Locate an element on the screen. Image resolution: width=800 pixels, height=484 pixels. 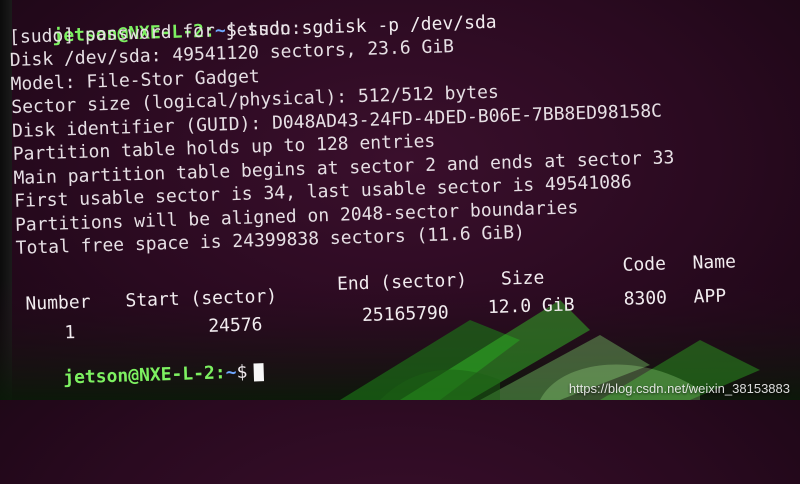
cell-name: APP is located at coordinates (710, 296).